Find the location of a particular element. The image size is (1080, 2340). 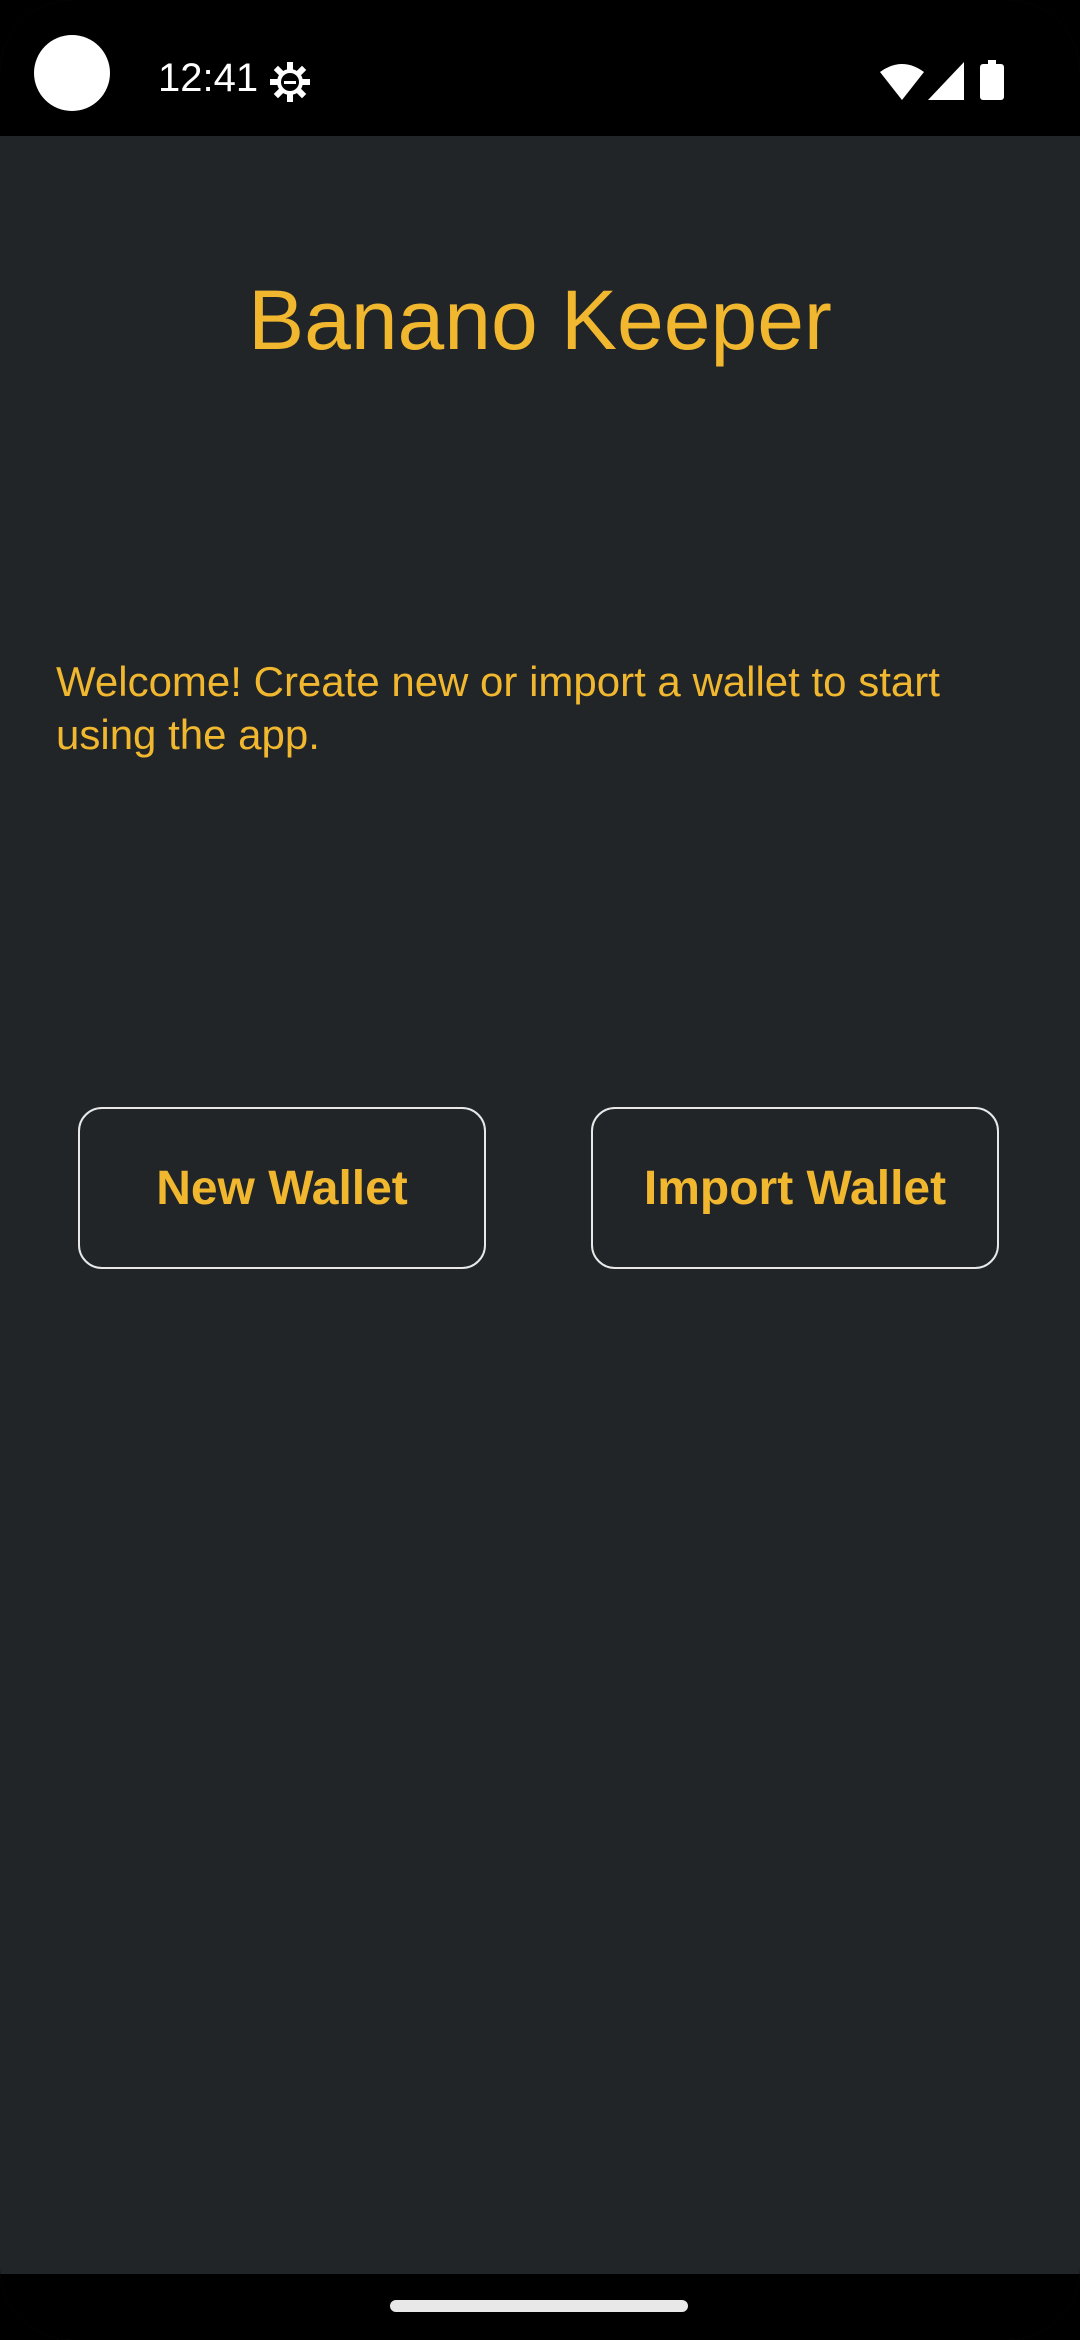

camera-cutout is located at coordinates (72, 73).